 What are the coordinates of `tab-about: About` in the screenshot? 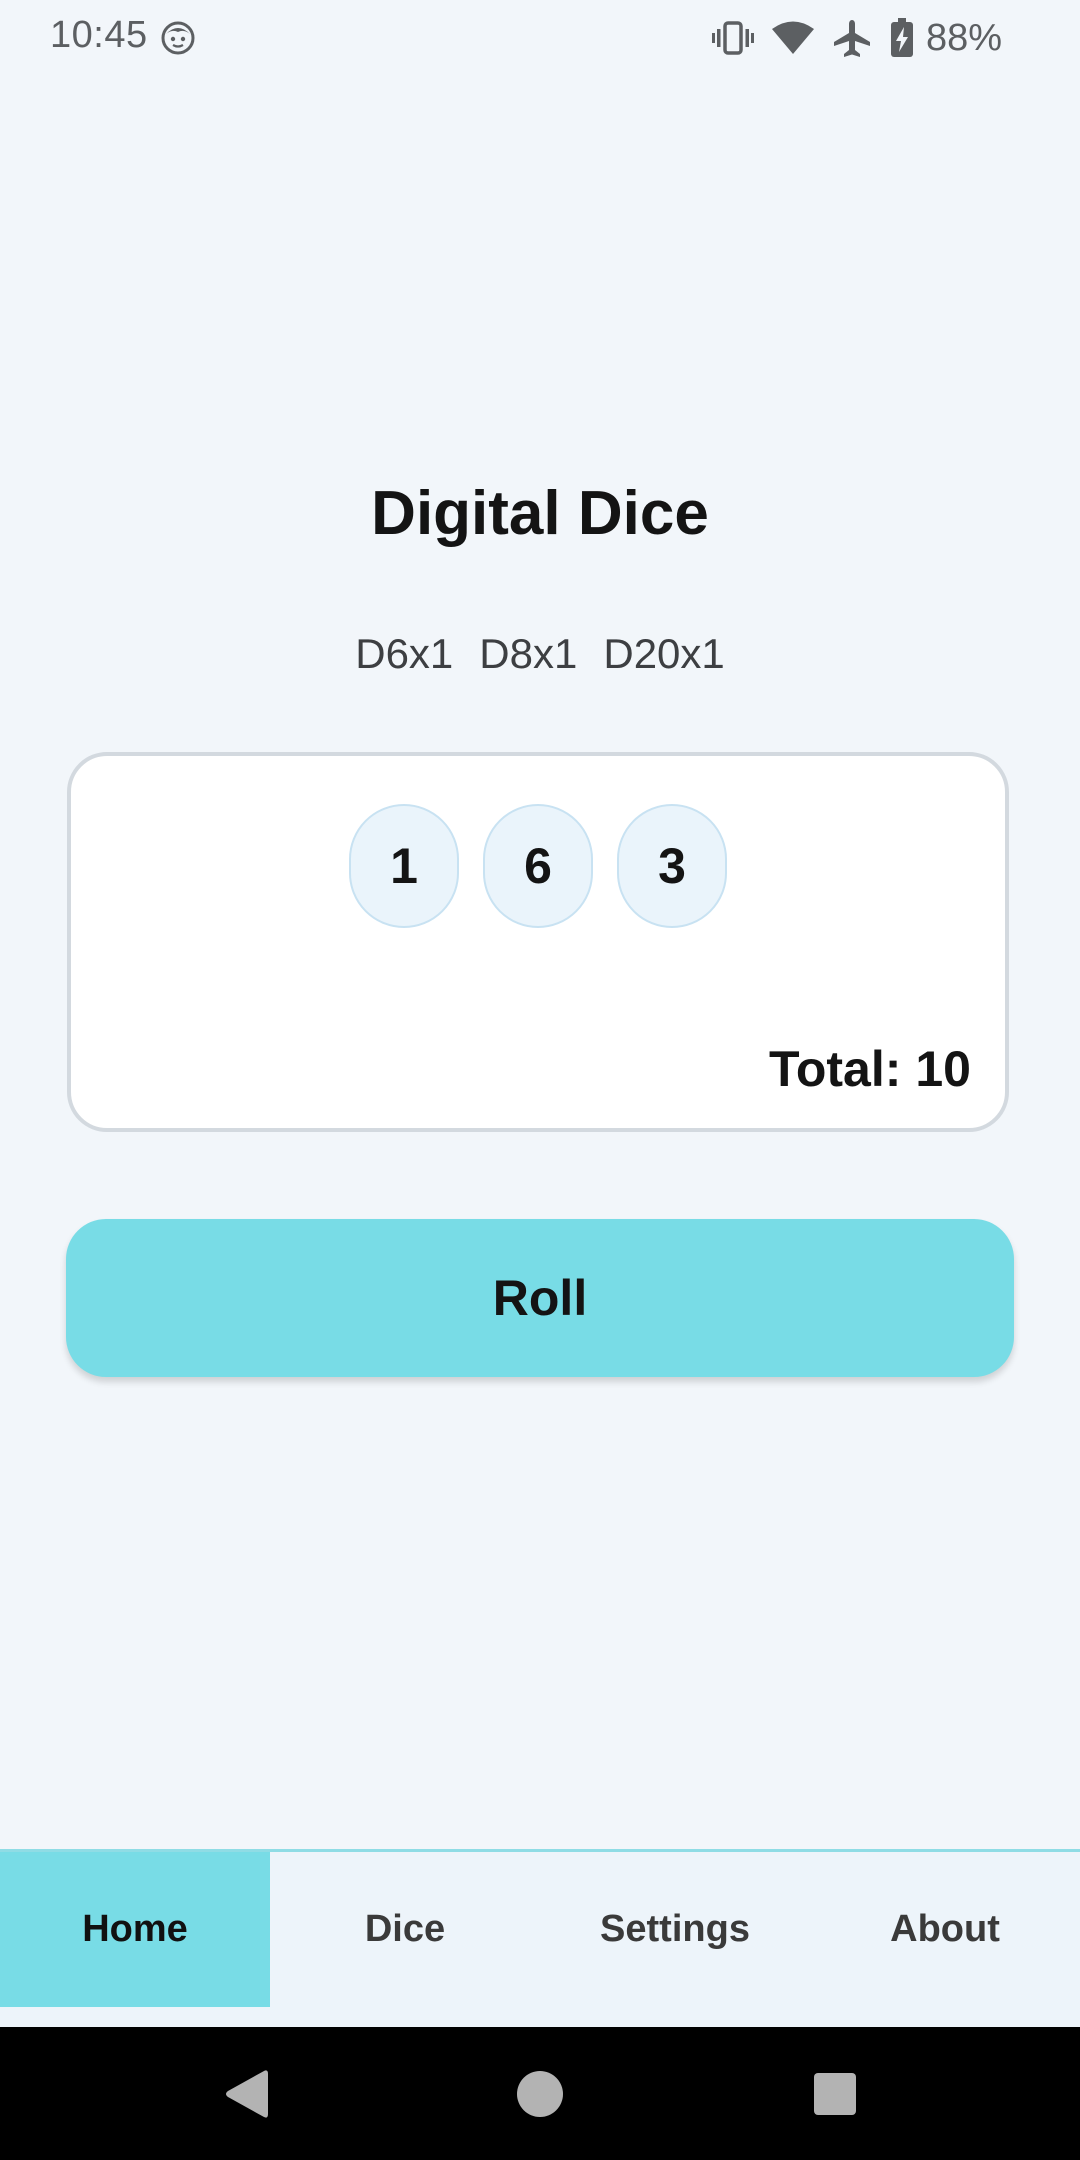 It's located at (945, 1929).